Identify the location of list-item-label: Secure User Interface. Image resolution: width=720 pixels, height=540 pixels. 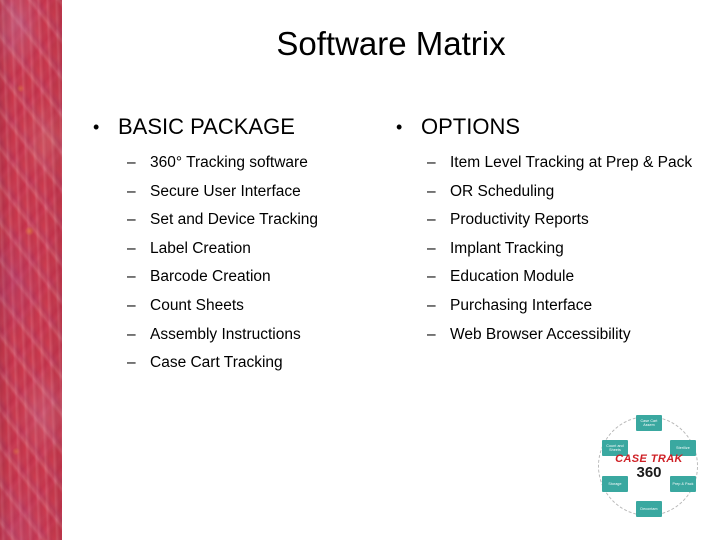
(225, 191).